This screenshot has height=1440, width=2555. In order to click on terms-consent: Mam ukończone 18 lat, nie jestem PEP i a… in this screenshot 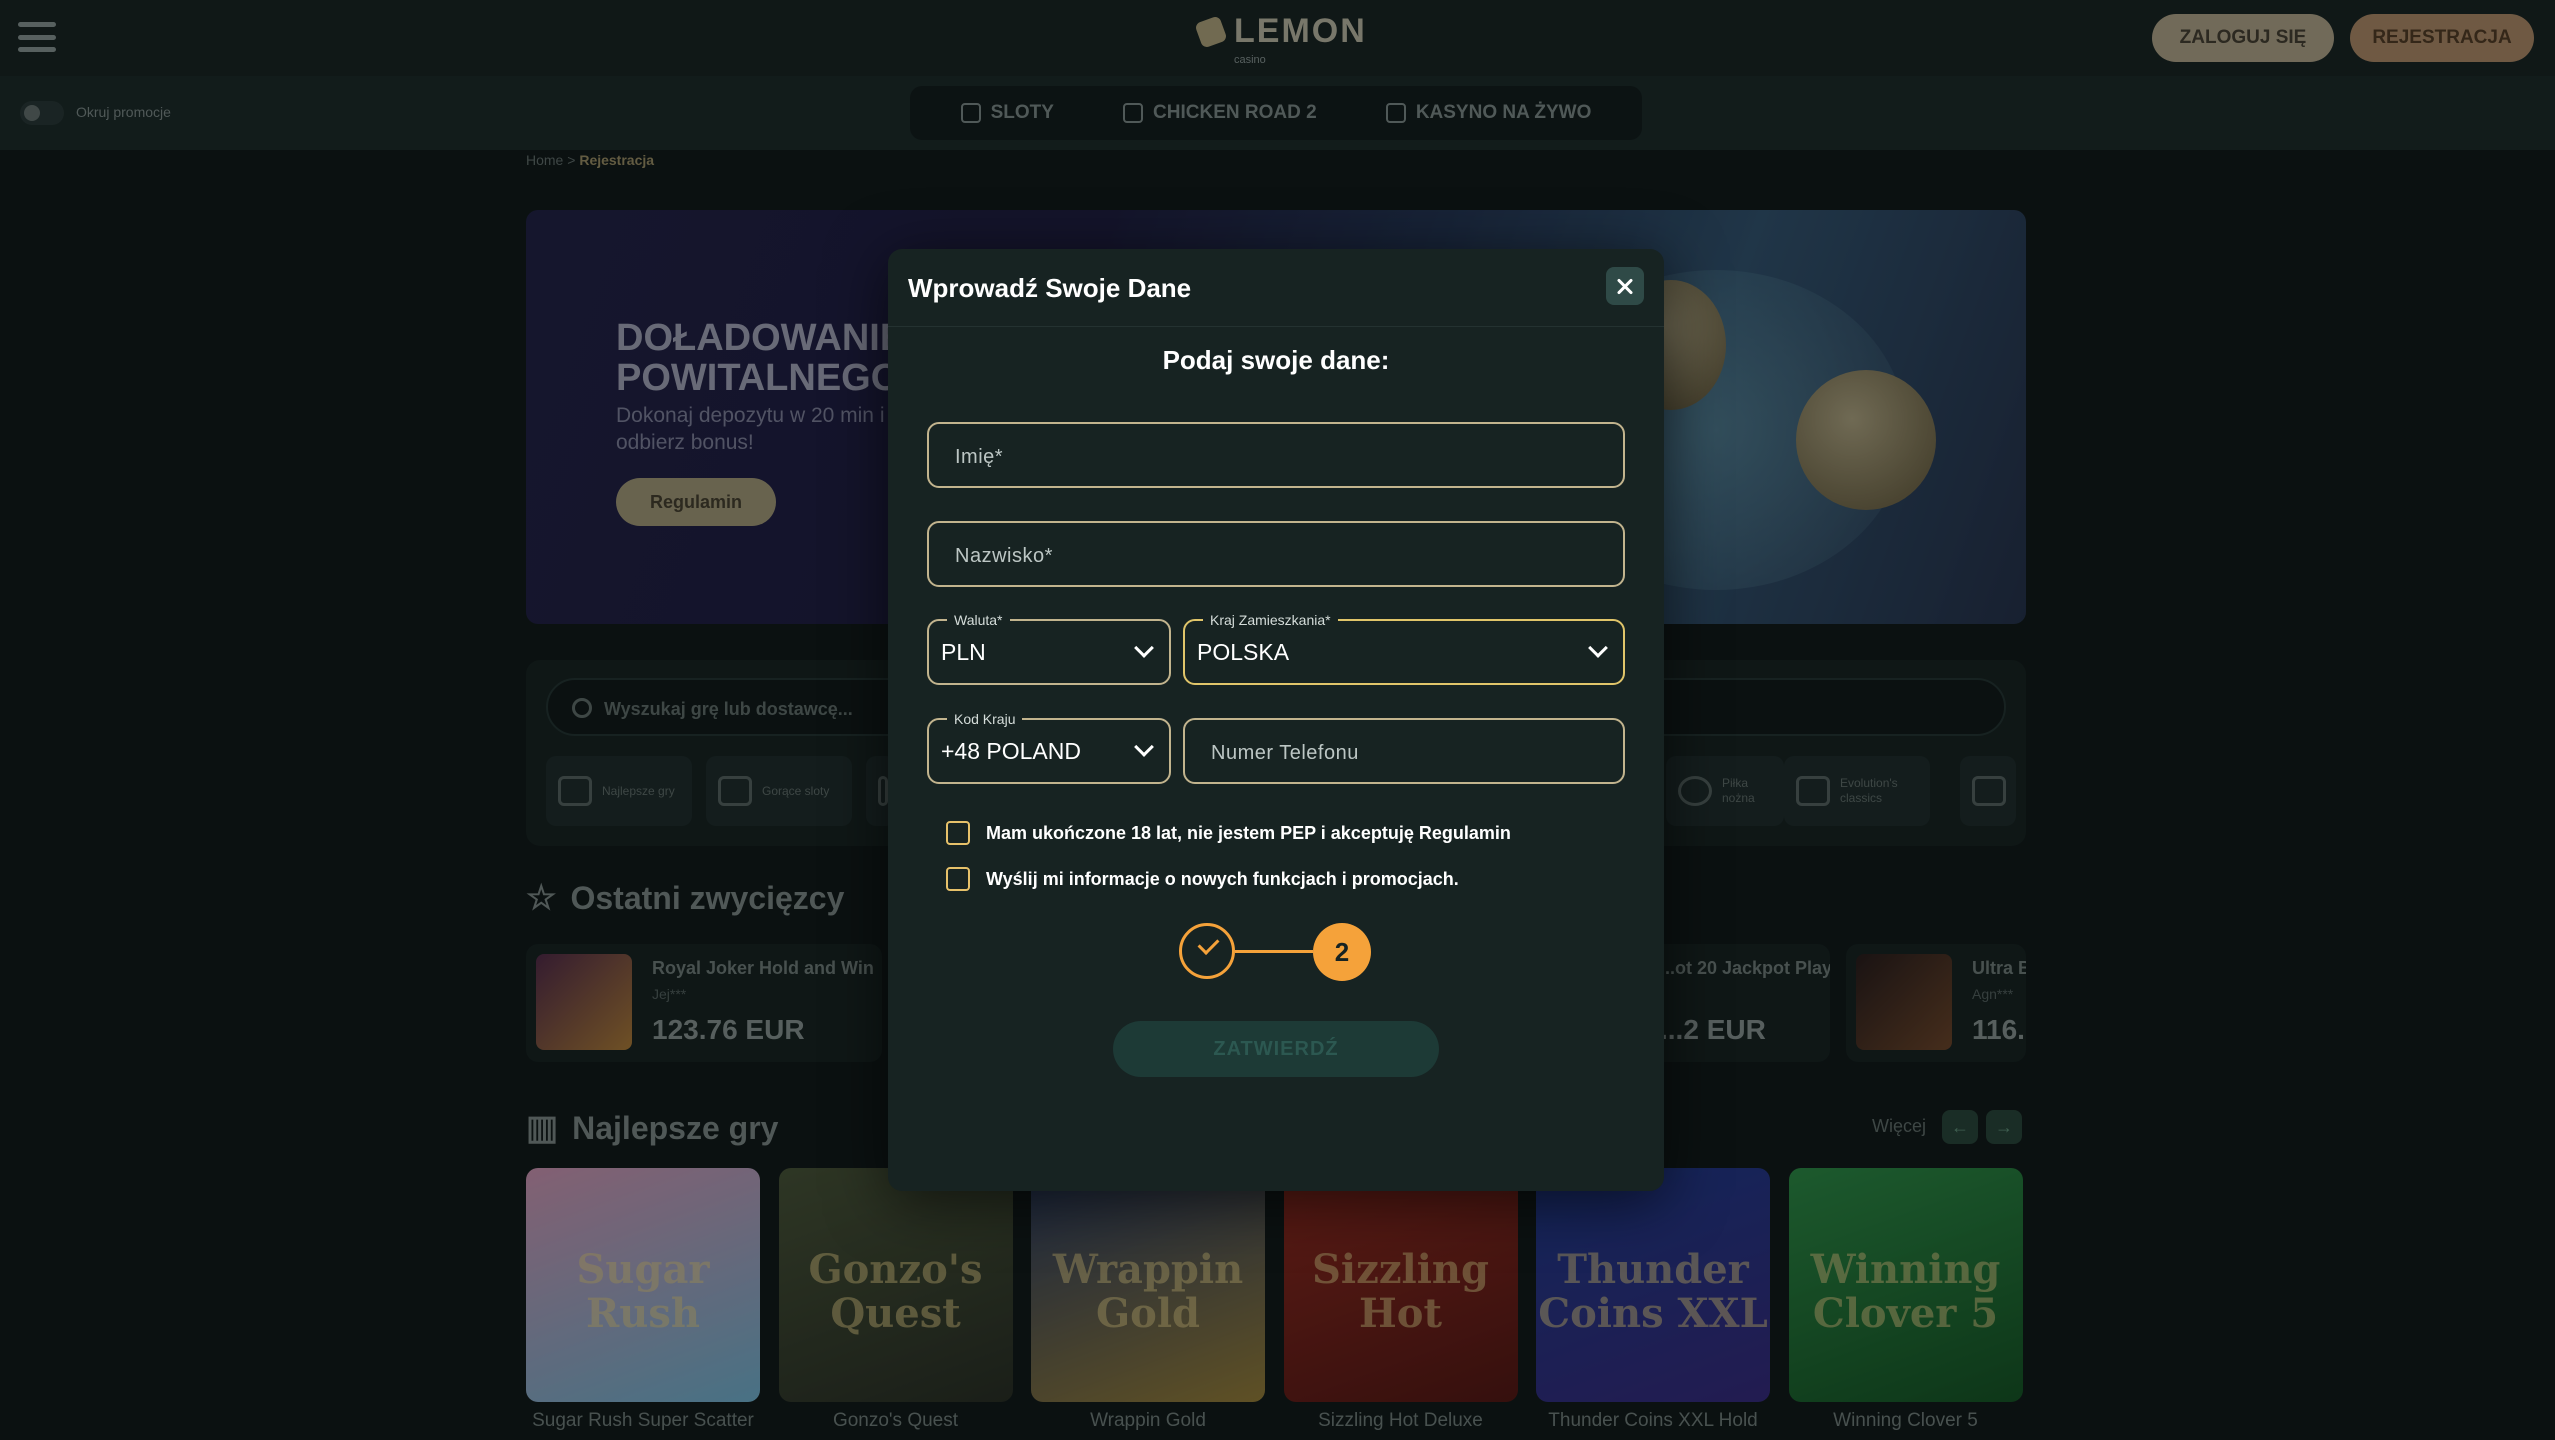, I will do `click(1228, 833)`.